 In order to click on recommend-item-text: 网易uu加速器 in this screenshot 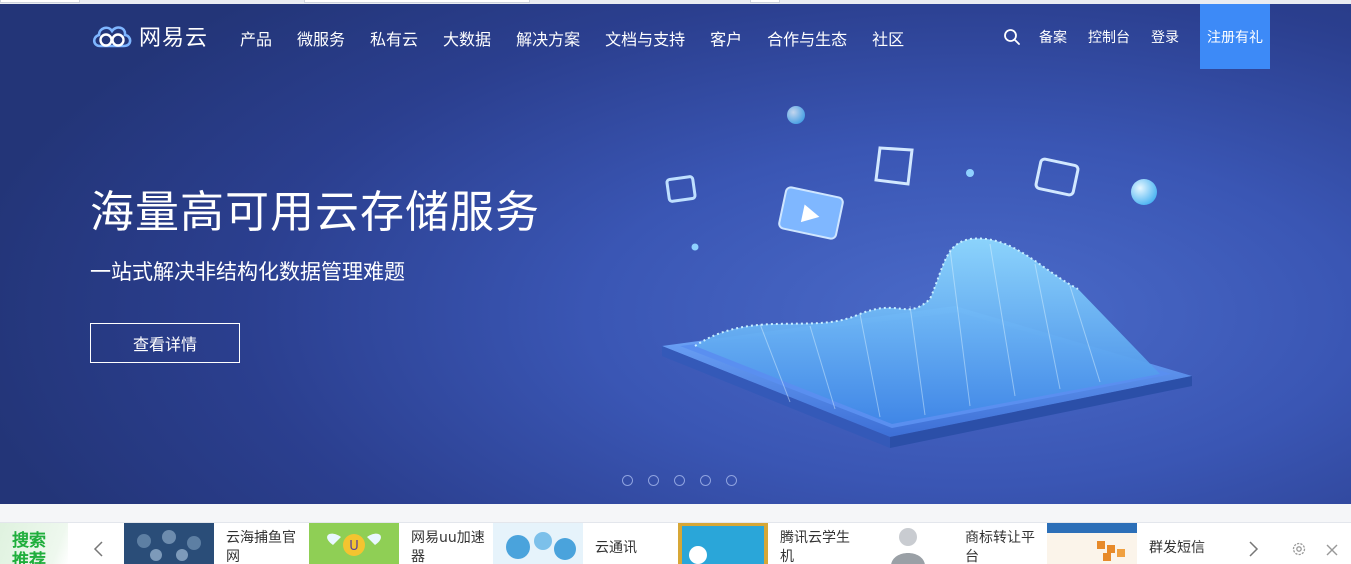, I will do `click(448, 547)`.